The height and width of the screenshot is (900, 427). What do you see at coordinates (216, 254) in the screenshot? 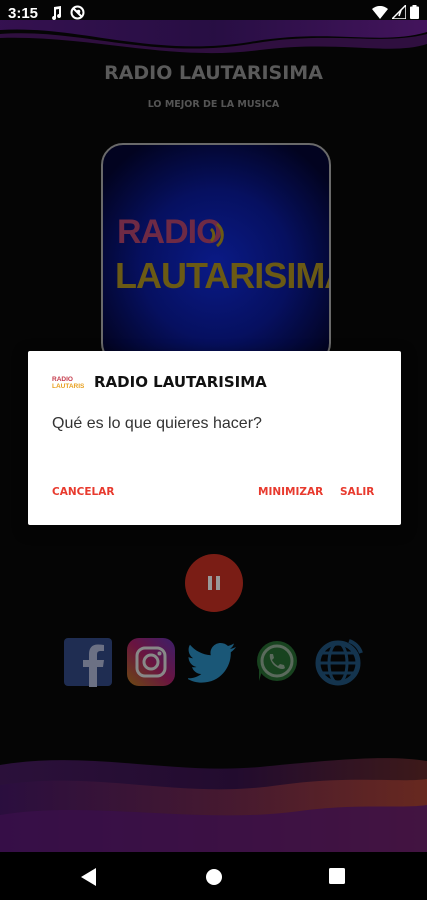
I see `station-logo: RADIO LAUTARISIMA` at bounding box center [216, 254].